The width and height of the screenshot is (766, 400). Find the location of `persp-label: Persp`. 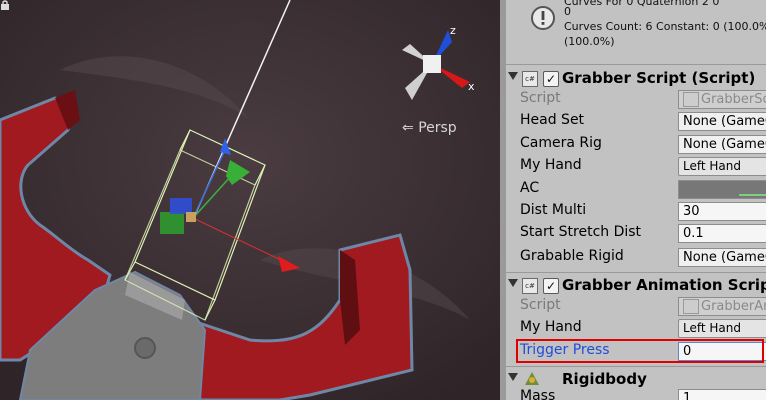

persp-label: Persp is located at coordinates (437, 128).